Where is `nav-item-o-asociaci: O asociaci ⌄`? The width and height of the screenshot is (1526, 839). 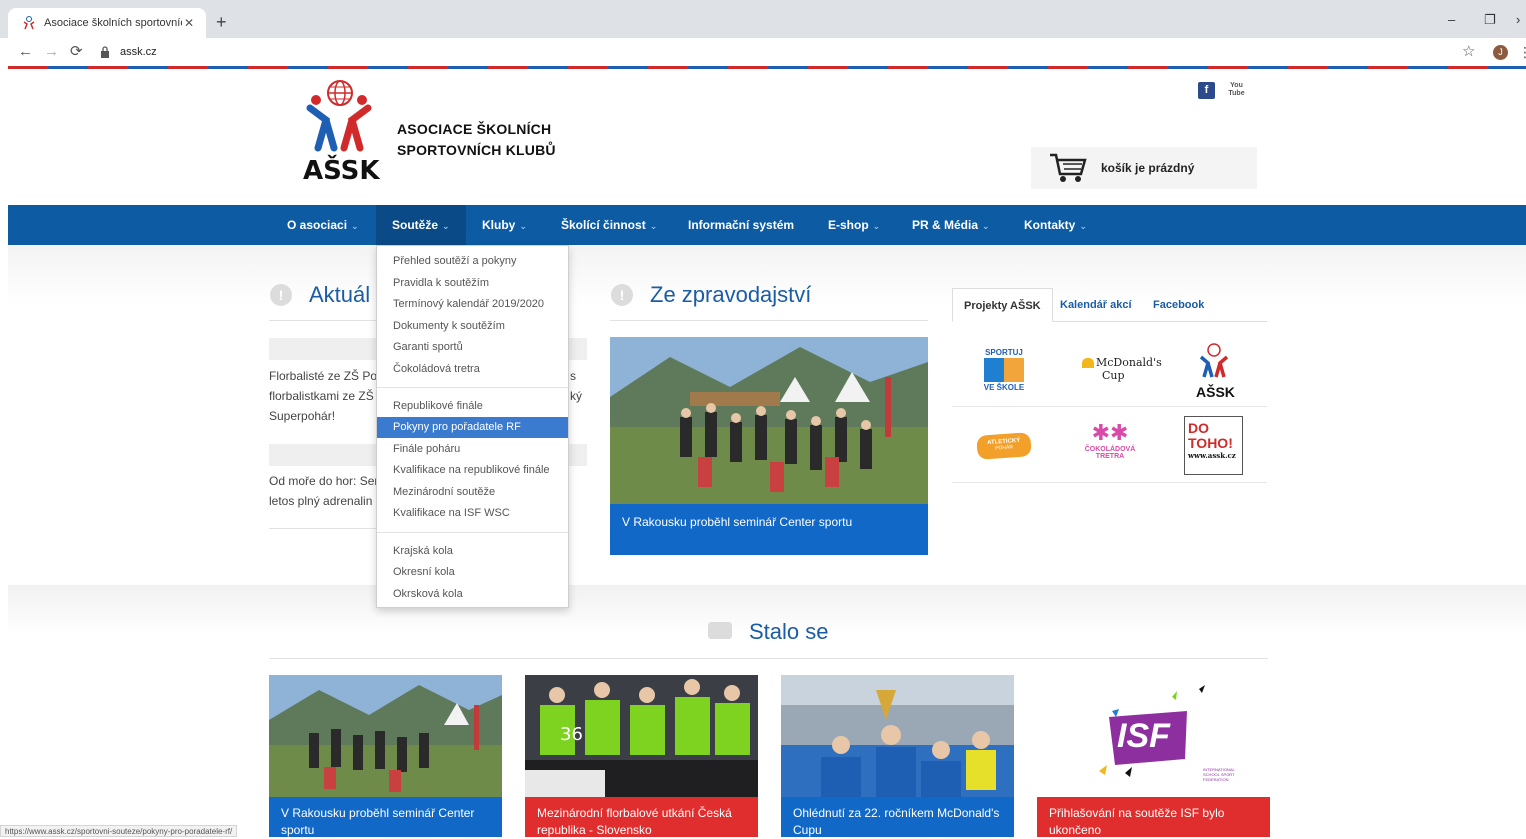
nav-item-o-asociaci: O asociaci ⌄ is located at coordinates (323, 225).